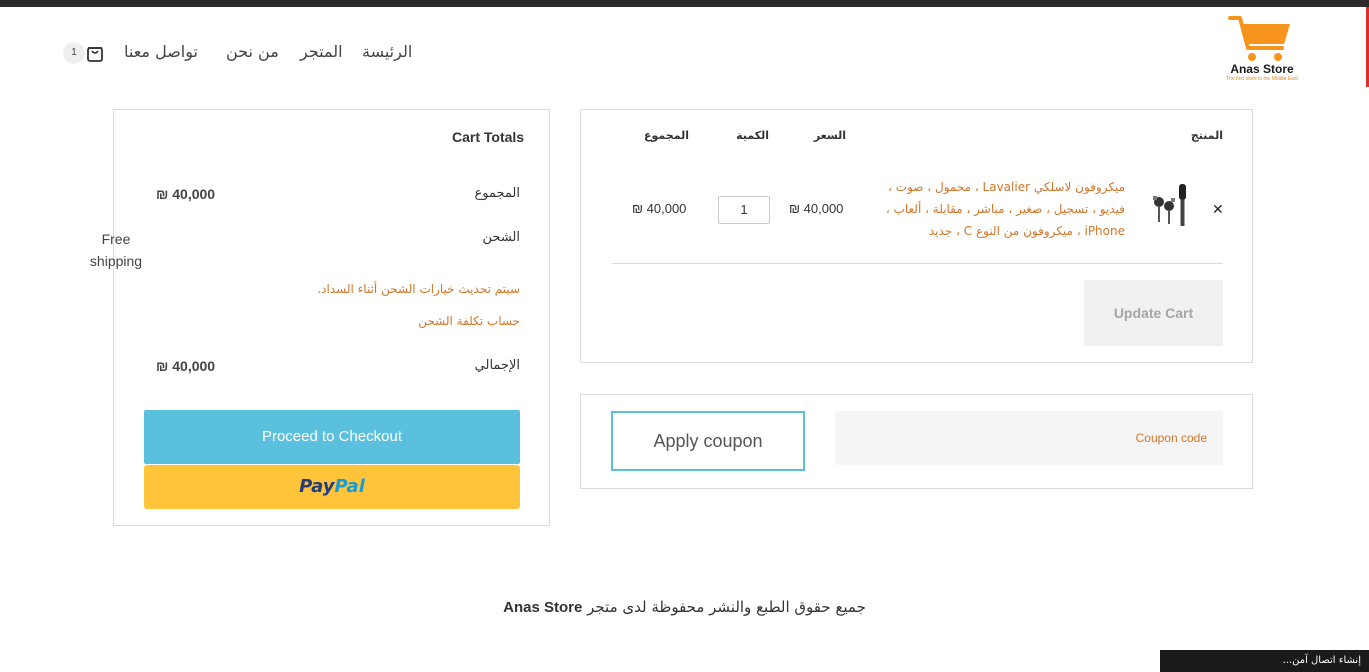 Image resolution: width=1369 pixels, height=672 pixels. I want to click on shopping-cart-logo-icon, so click(1259, 38).